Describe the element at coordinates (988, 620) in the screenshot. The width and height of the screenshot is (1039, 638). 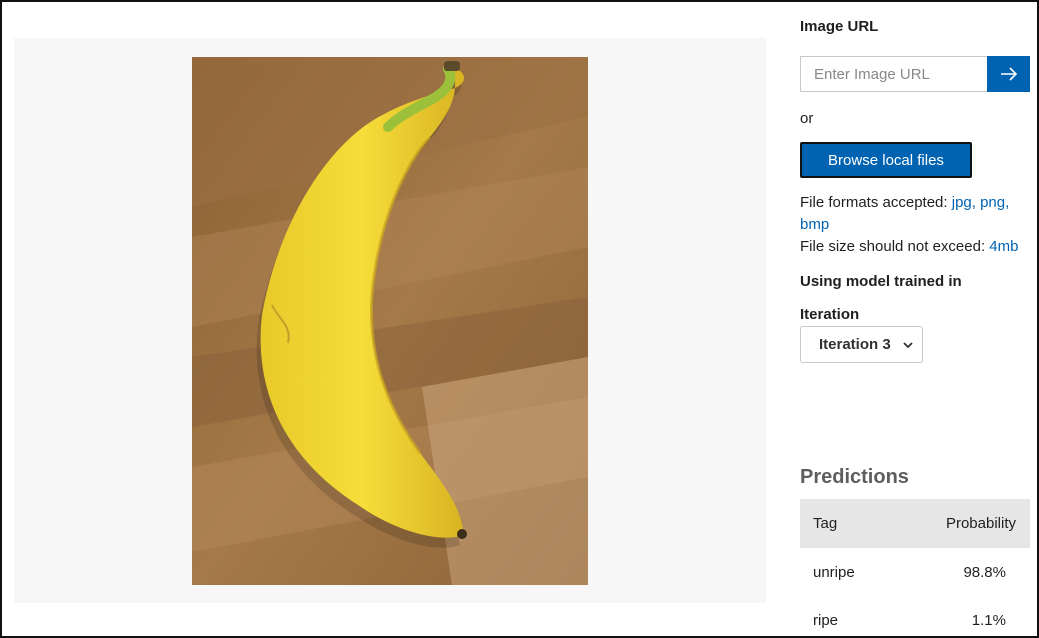
I see `prediction-probability: 1.1%` at that location.